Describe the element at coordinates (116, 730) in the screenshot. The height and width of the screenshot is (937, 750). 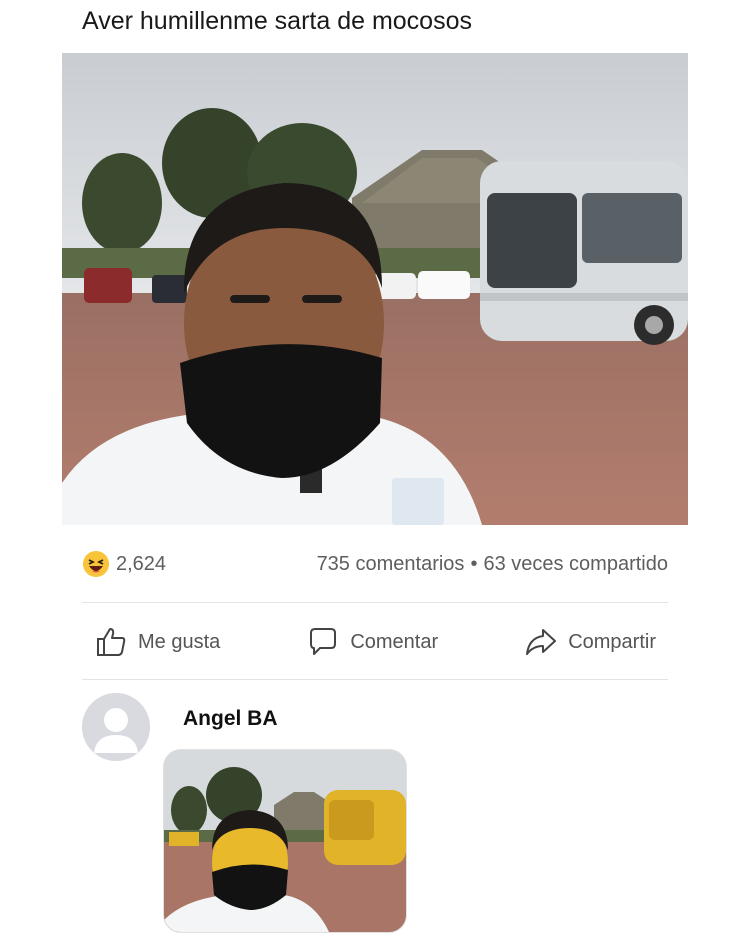
I see `default-avatar-icon` at that location.